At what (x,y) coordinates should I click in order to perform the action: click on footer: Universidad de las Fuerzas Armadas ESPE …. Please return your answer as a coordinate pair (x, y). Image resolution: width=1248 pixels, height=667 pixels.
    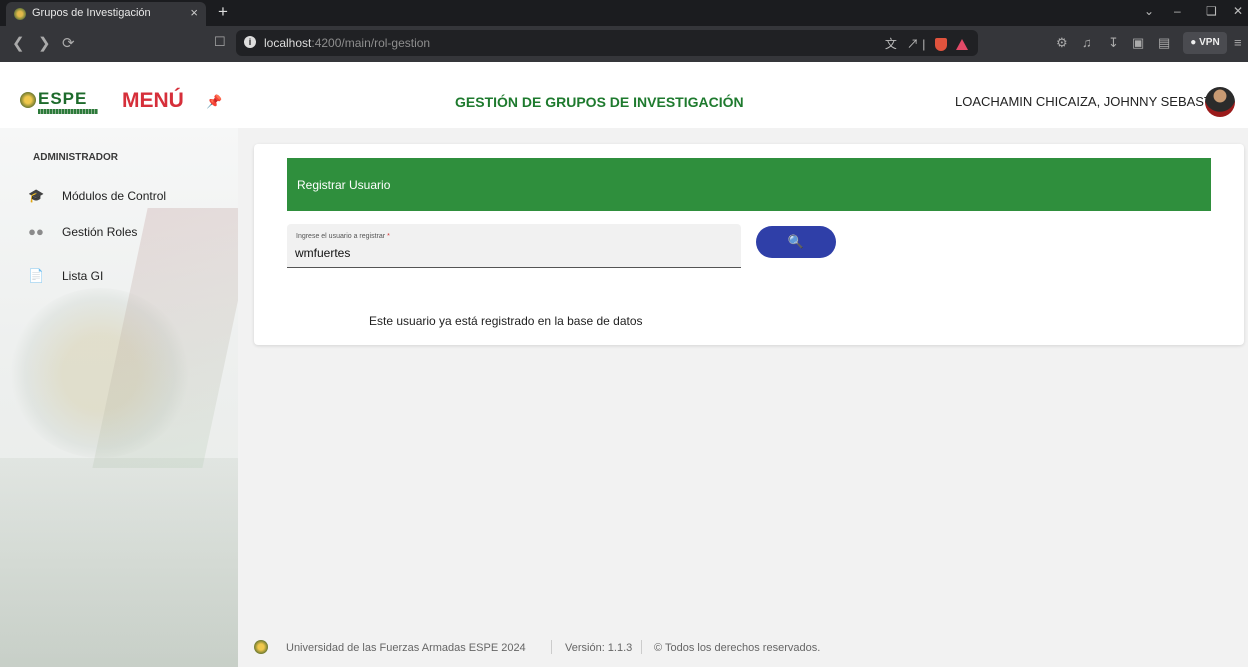
    Looking at the image, I should click on (743, 652).